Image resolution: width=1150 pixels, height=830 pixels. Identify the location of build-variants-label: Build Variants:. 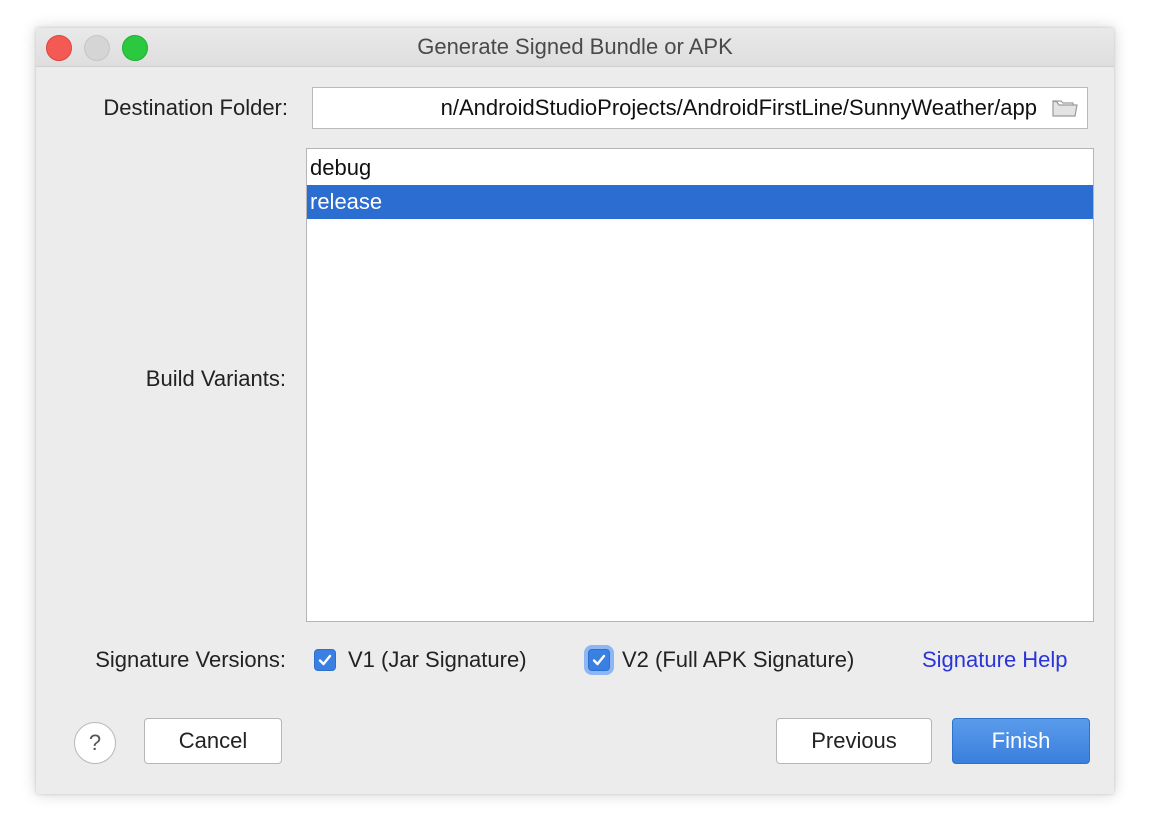
(215, 378).